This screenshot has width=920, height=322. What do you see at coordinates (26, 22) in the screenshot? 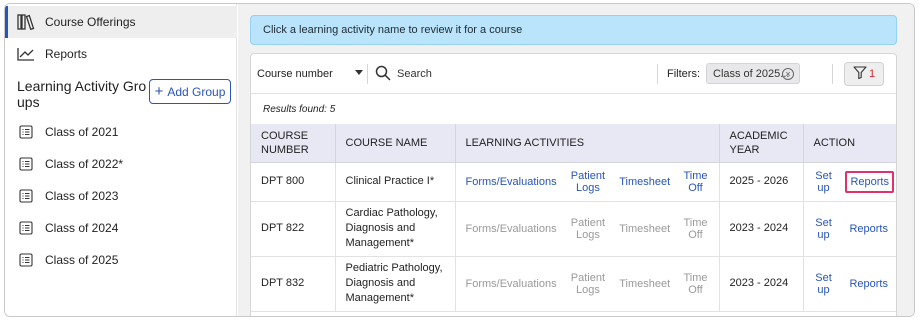
I see `books-icon` at bounding box center [26, 22].